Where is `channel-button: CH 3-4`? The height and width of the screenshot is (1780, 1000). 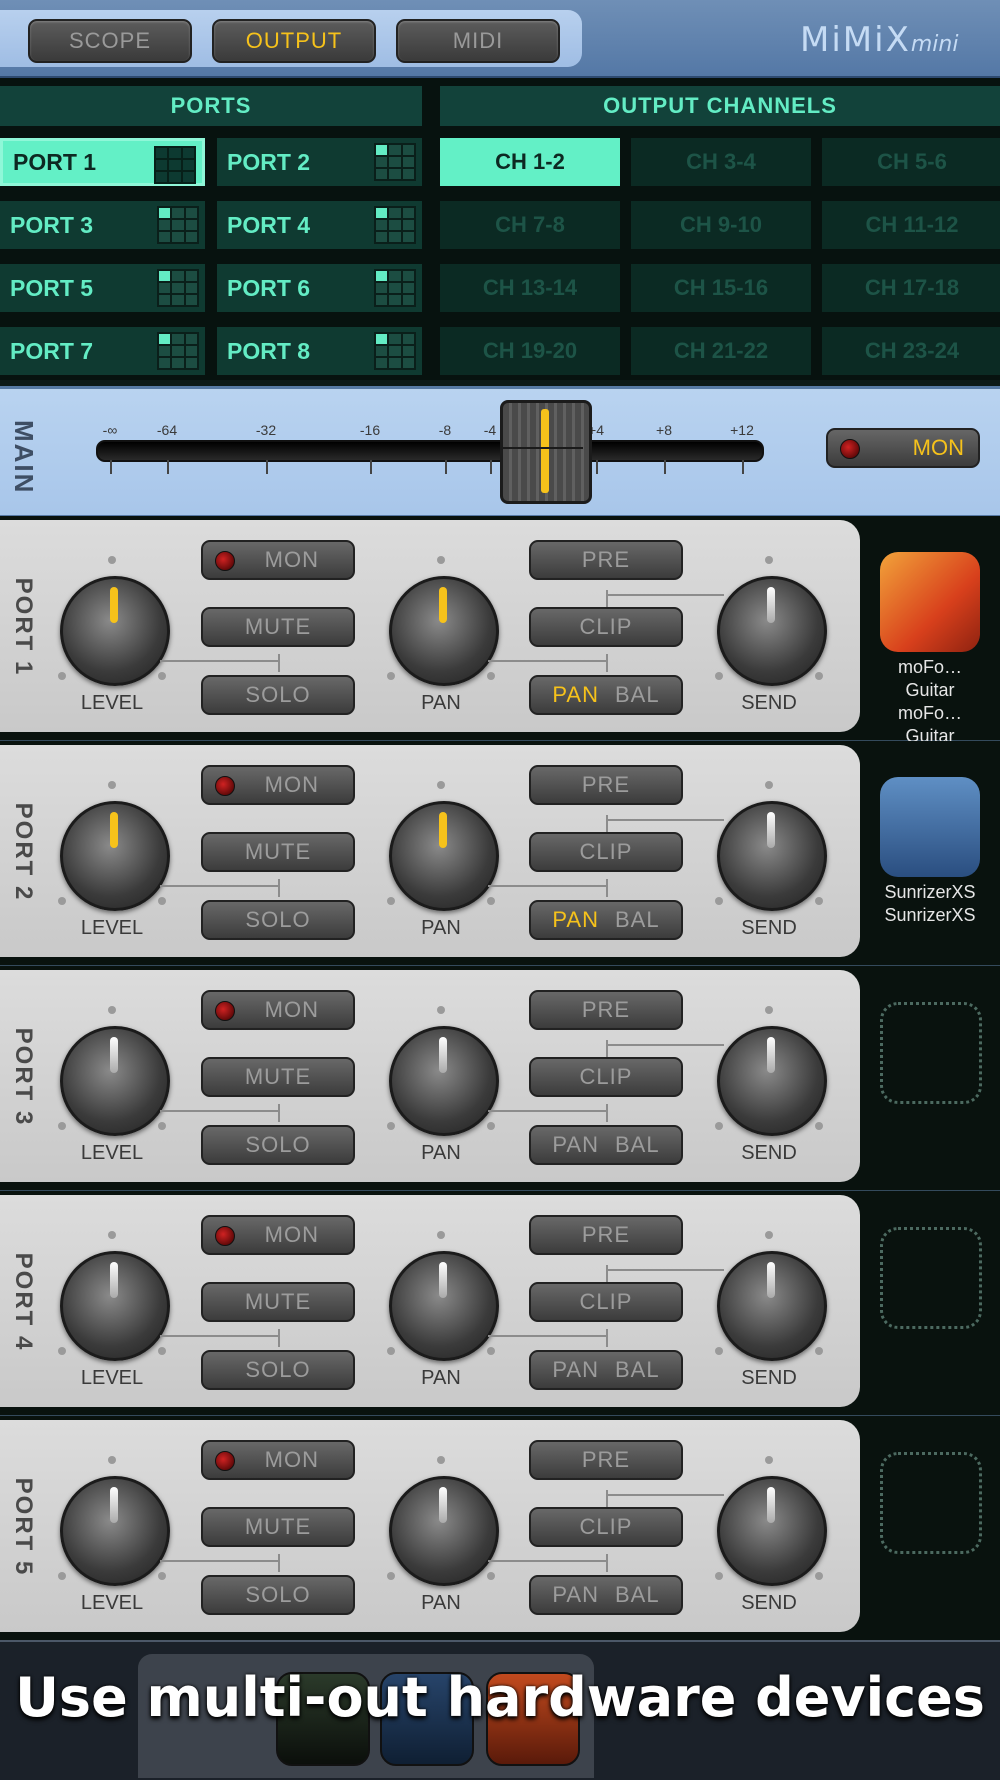 channel-button: CH 3-4 is located at coordinates (721, 162).